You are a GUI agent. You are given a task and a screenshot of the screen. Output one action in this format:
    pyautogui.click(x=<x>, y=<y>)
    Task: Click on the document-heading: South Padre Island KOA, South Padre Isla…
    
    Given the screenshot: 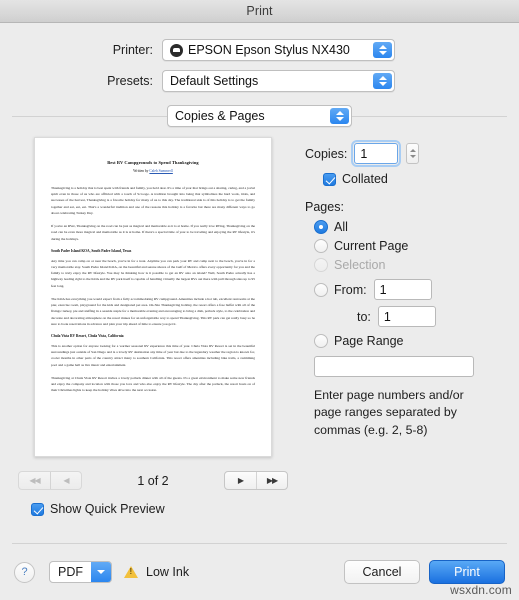 What is the action you would take?
    pyautogui.click(x=91, y=250)
    